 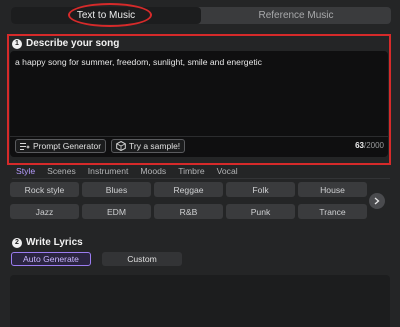 What do you see at coordinates (25, 146) in the screenshot?
I see `list-sparkle-icon` at bounding box center [25, 146].